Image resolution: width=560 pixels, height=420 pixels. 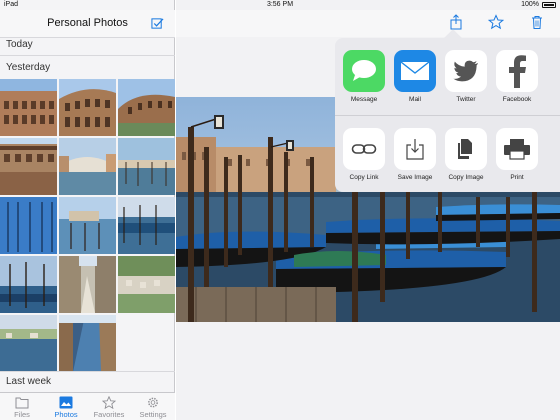 I want to click on sidebar-header: Personal Photos, so click(x=87, y=23).